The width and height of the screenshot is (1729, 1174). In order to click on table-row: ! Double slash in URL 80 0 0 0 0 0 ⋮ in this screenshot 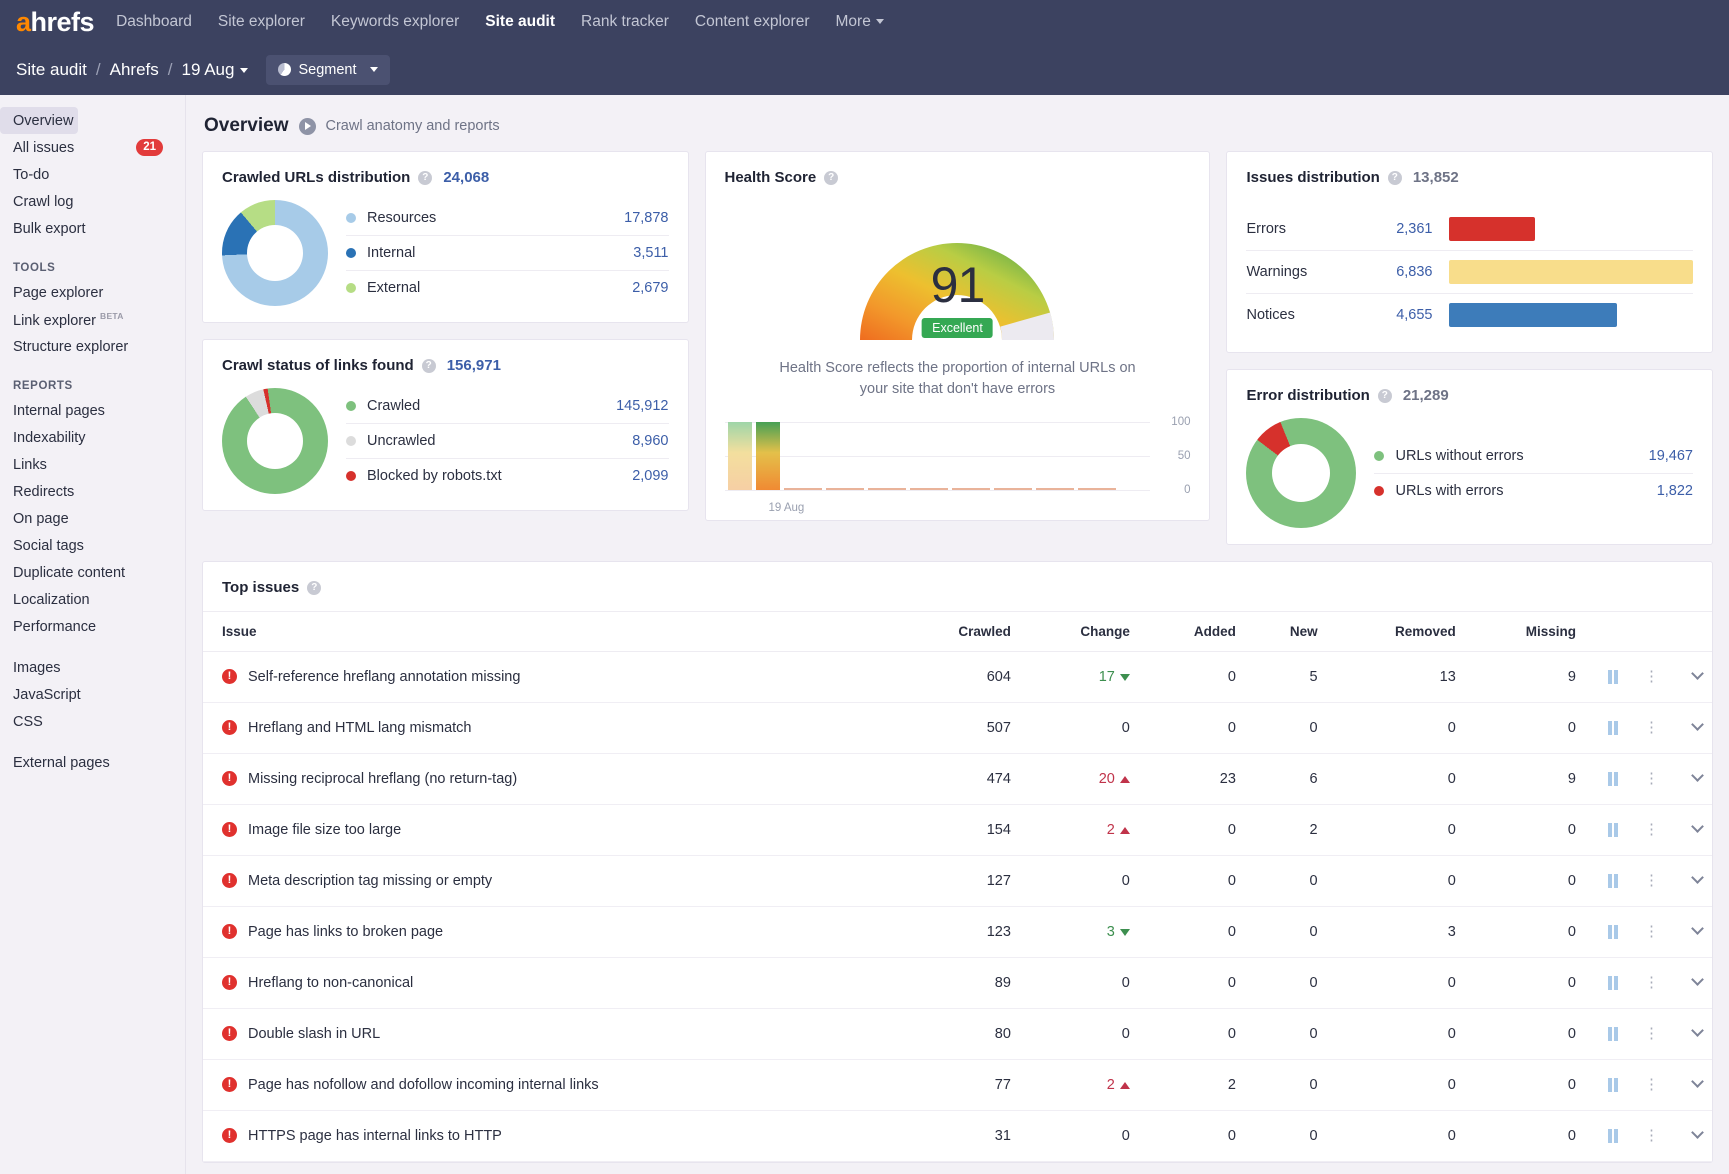, I will do `click(957, 1034)`.